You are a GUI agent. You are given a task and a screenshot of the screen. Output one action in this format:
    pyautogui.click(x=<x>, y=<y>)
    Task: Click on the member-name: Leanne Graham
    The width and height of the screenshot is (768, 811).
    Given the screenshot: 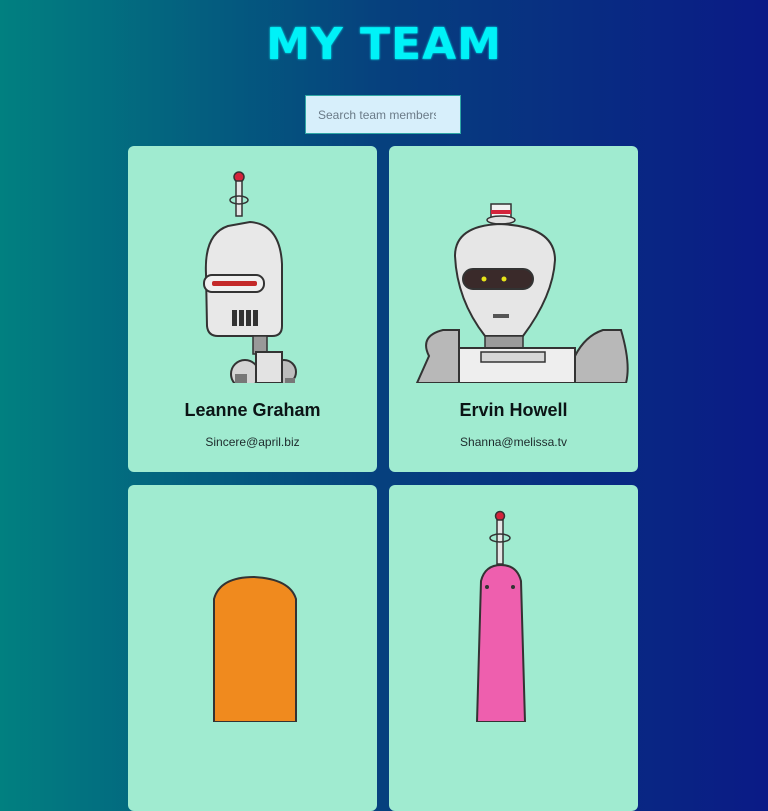 What is the action you would take?
    pyautogui.click(x=252, y=410)
    